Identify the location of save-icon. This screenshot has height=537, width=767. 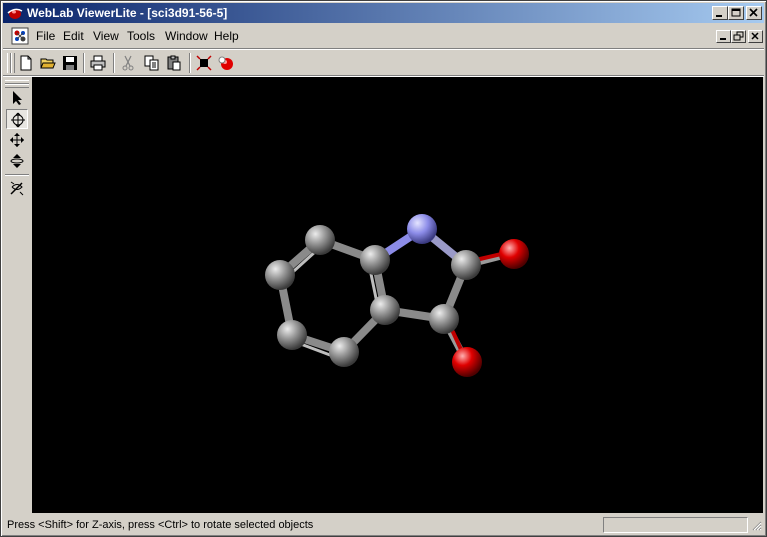
(70, 63).